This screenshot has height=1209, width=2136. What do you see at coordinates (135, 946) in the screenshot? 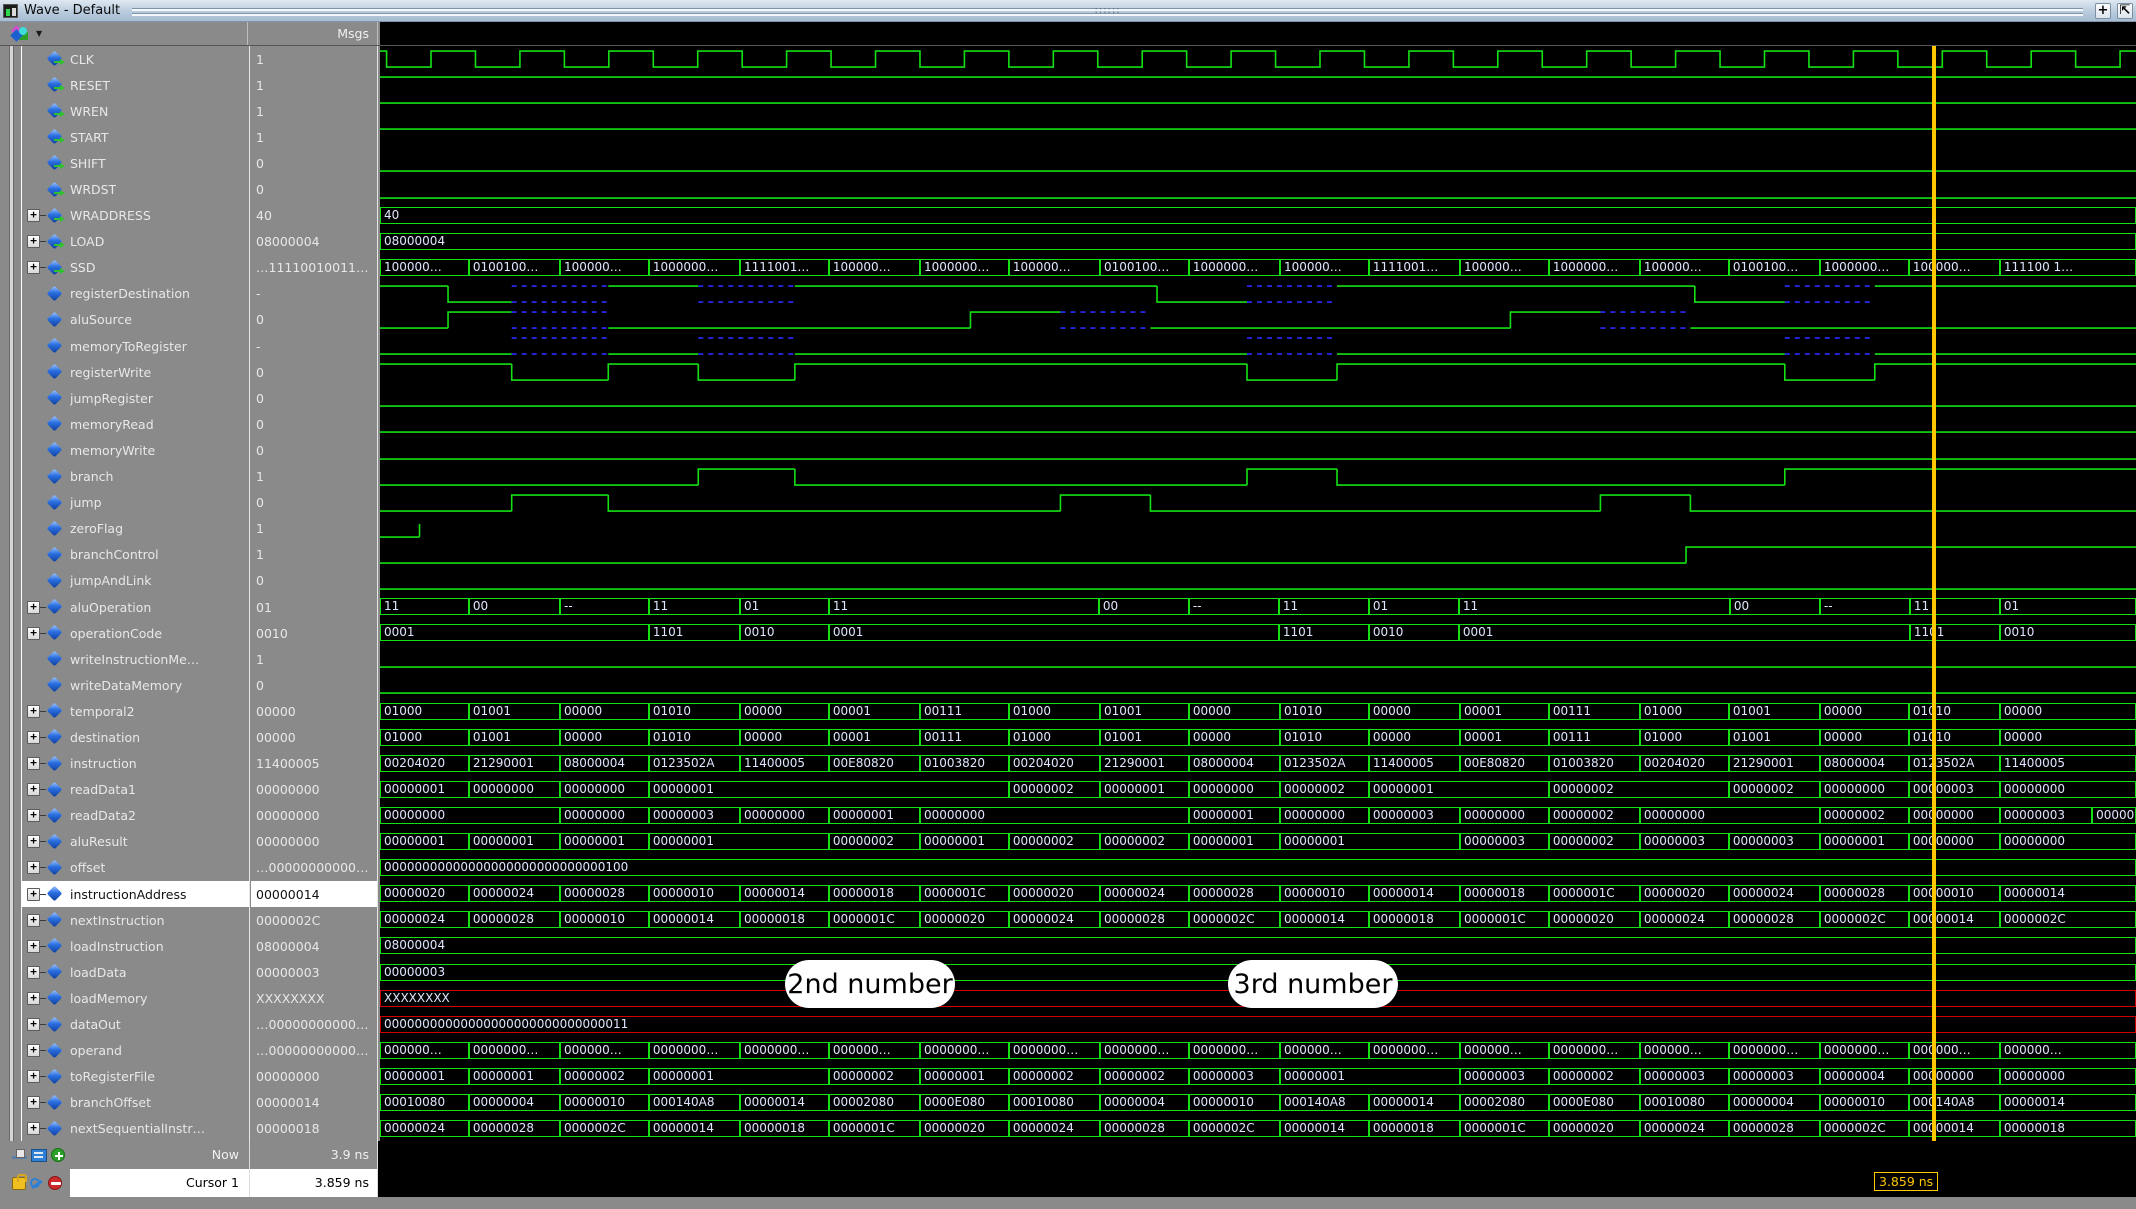
I see `signal-row-loadinstruction: + loadInstruction` at bounding box center [135, 946].